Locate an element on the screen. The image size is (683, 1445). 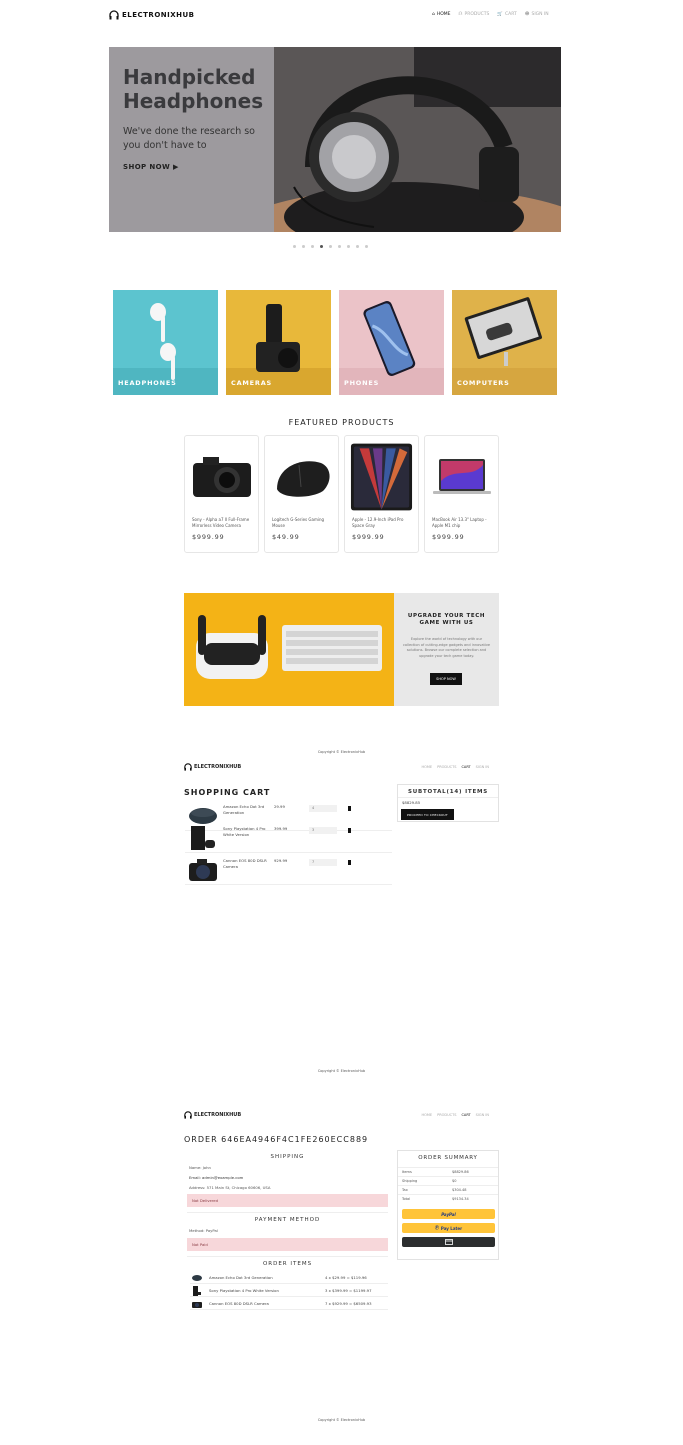
category-cameras: CAMERAS is located at coordinates (278, 342).